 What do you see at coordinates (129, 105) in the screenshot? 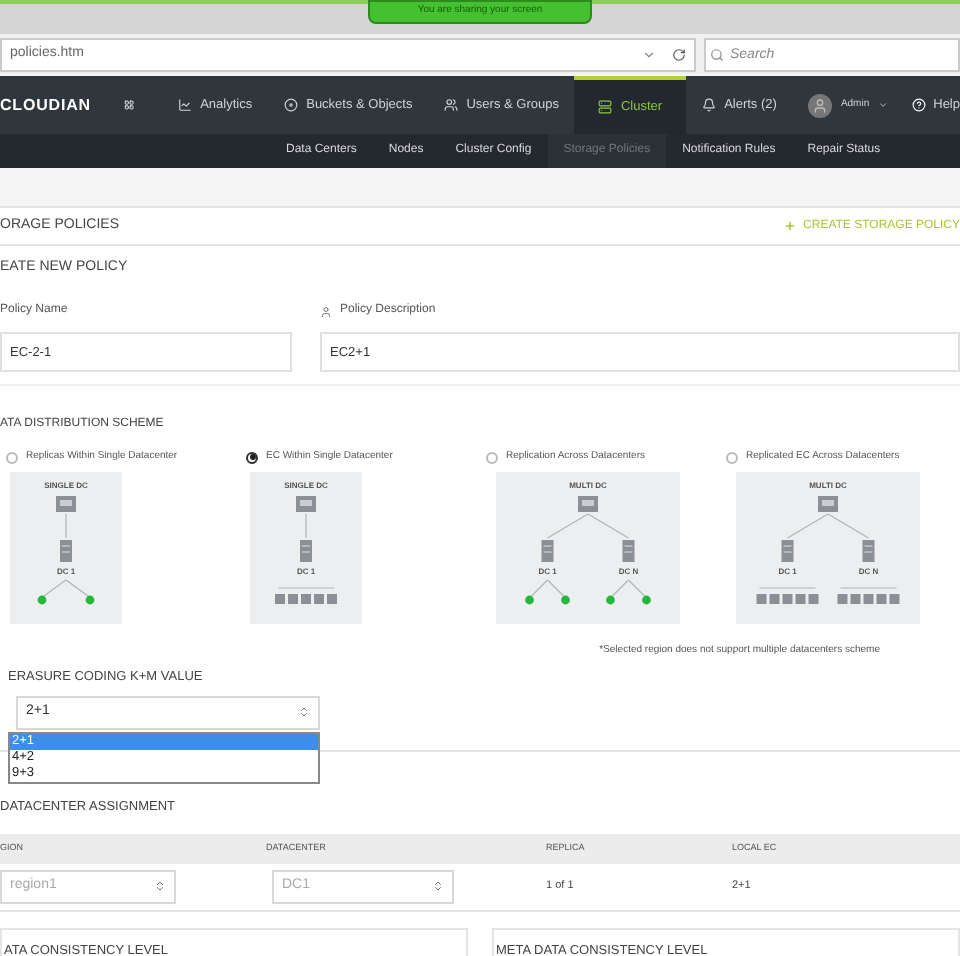
I see `grid-icon` at bounding box center [129, 105].